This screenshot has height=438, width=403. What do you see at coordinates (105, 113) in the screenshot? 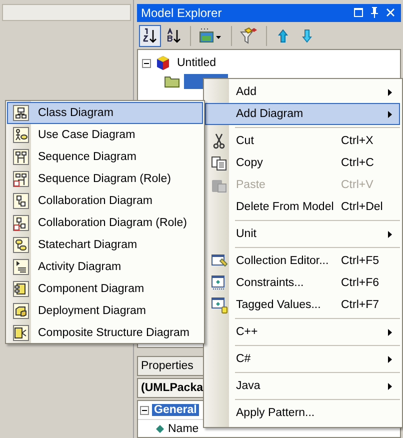
I see `menu-item: Class Diagram` at bounding box center [105, 113].